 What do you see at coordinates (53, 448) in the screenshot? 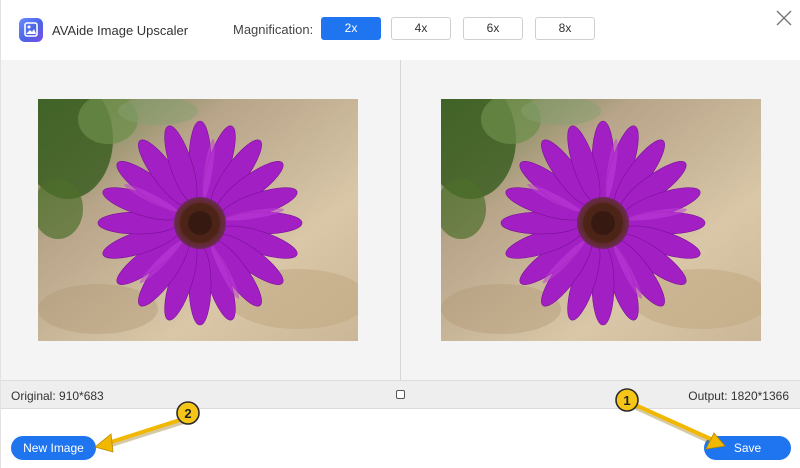
I see `new-image-button: New Image` at bounding box center [53, 448].